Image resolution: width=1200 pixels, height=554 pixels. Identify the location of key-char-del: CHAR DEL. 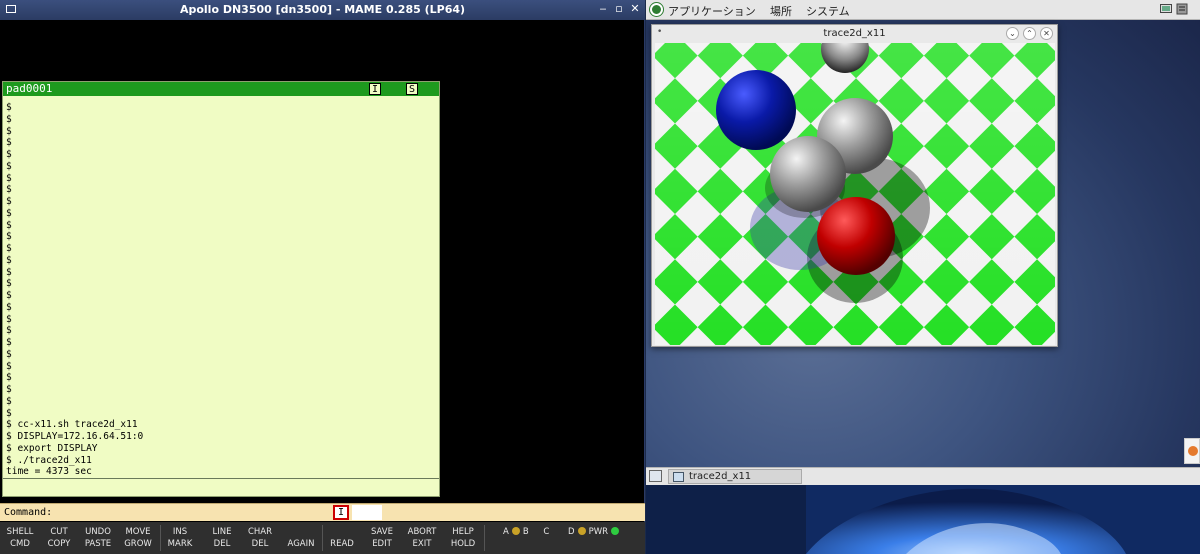
(260, 538).